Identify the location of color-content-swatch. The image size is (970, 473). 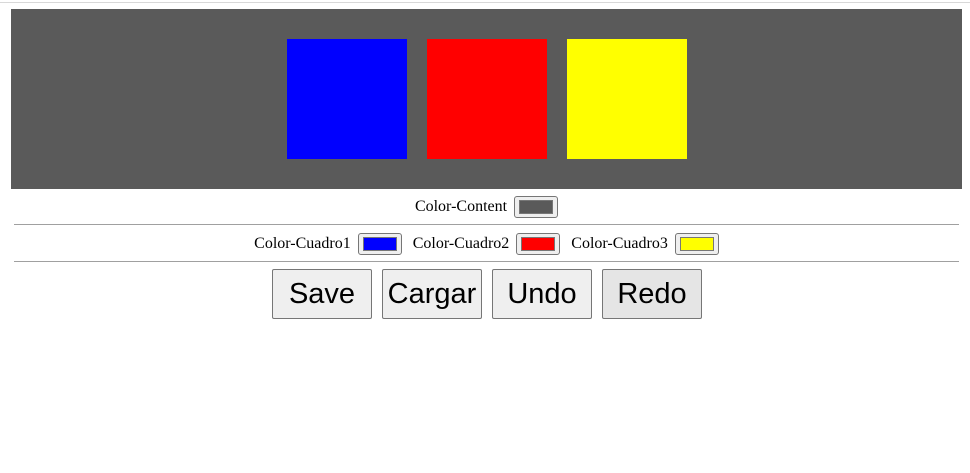
(536, 207).